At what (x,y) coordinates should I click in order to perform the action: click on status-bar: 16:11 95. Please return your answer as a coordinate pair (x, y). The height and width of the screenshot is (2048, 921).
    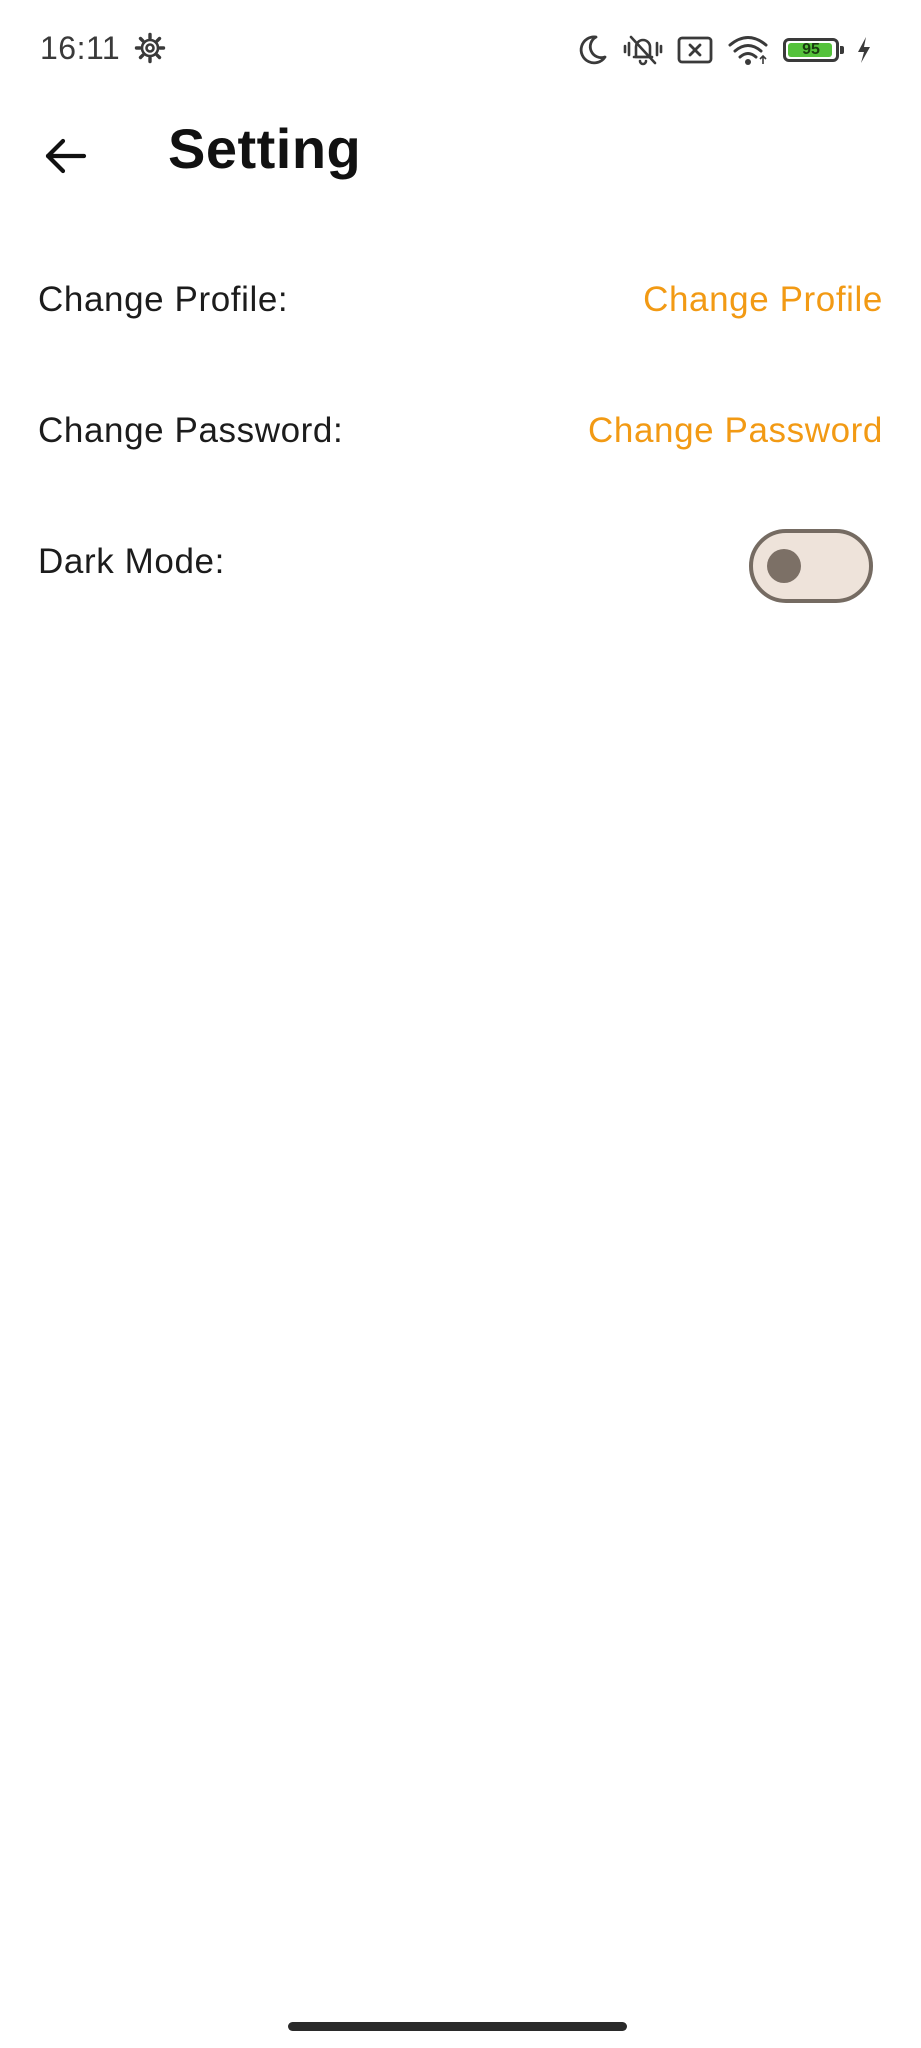
    Looking at the image, I should click on (460, 50).